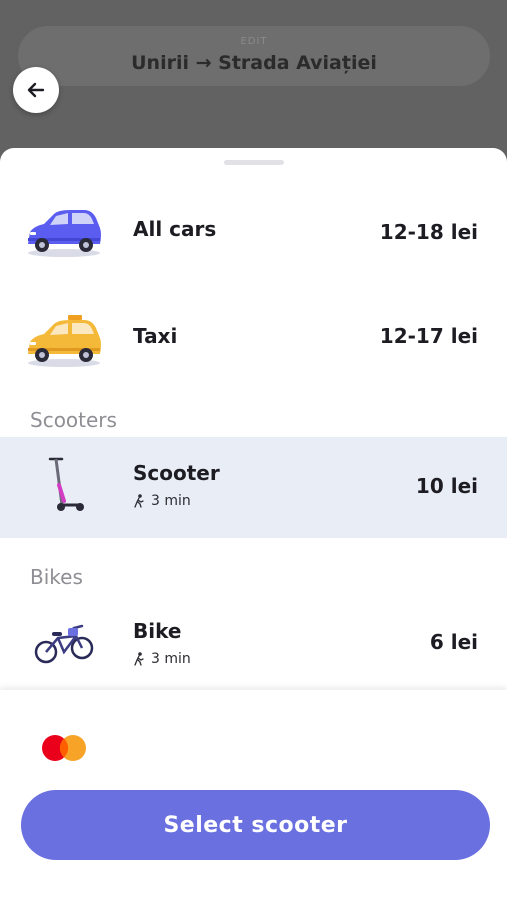  I want to click on arrow-left-icon, so click(36, 90).